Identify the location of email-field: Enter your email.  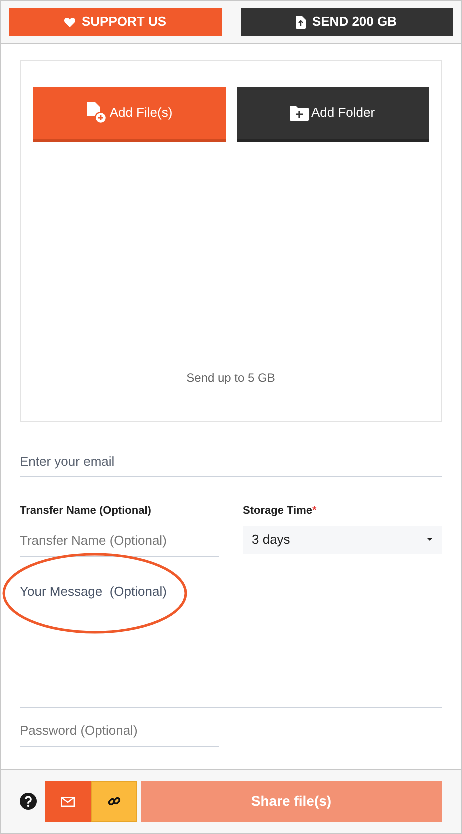
(231, 461).